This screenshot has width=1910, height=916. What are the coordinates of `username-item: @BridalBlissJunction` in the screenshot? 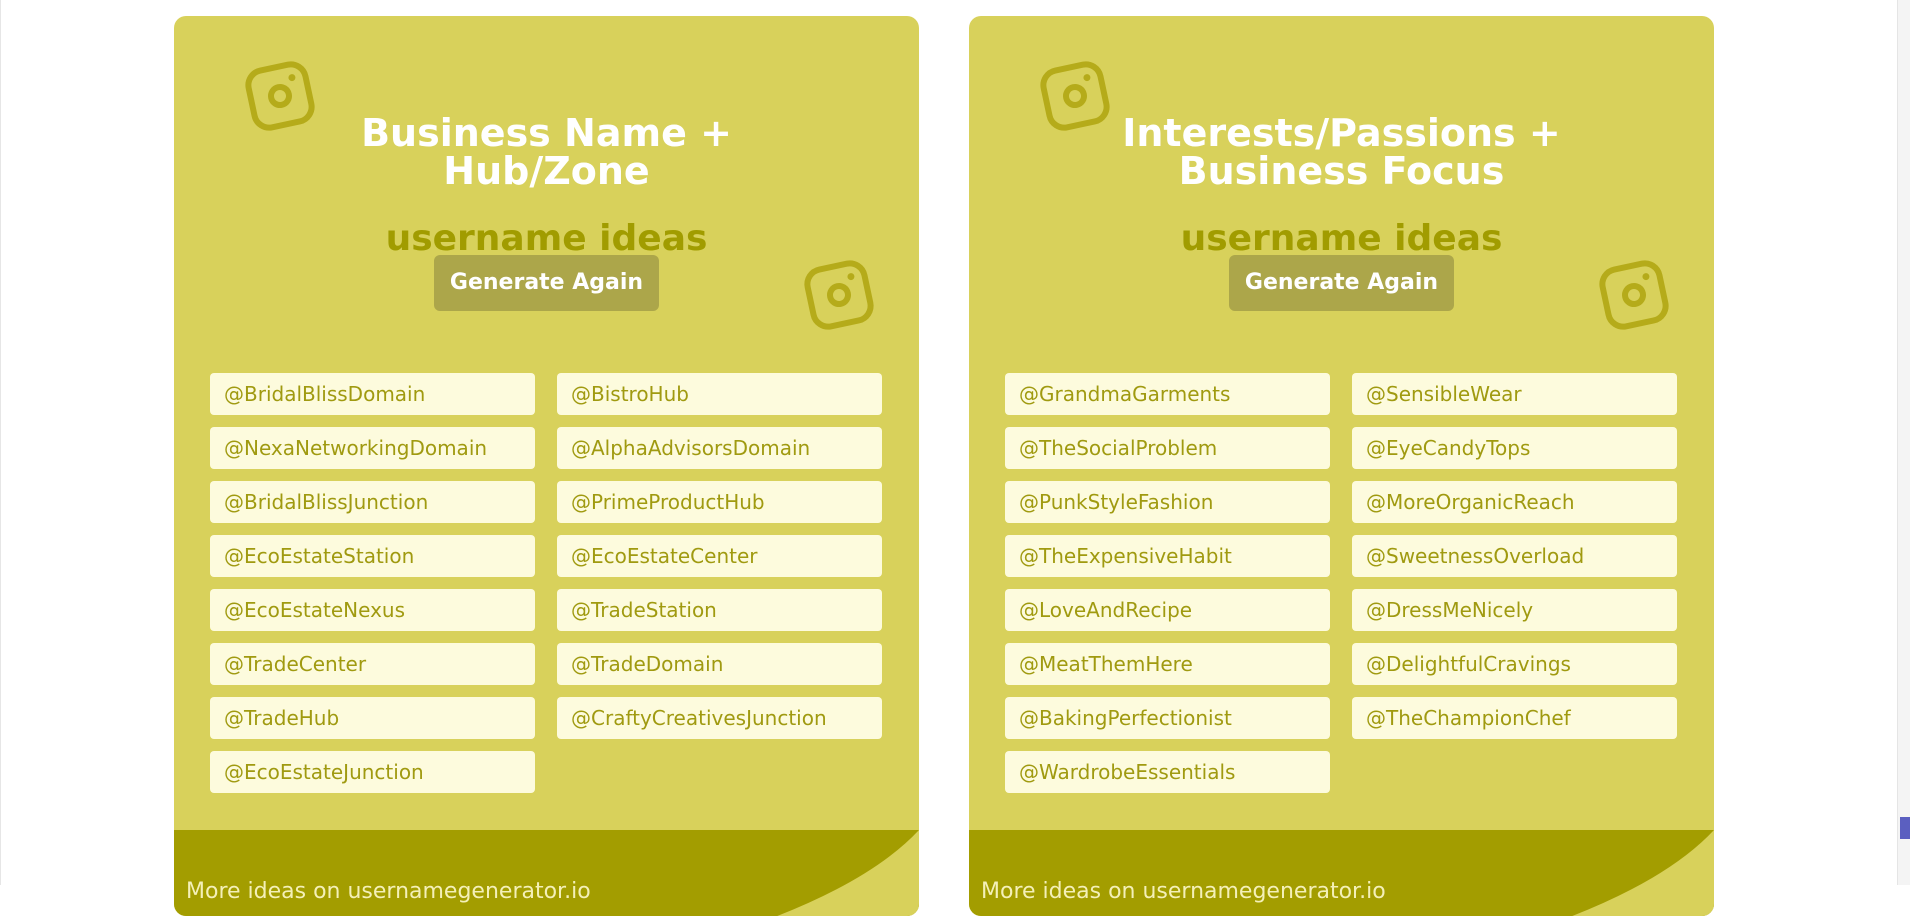 It's located at (372, 502).